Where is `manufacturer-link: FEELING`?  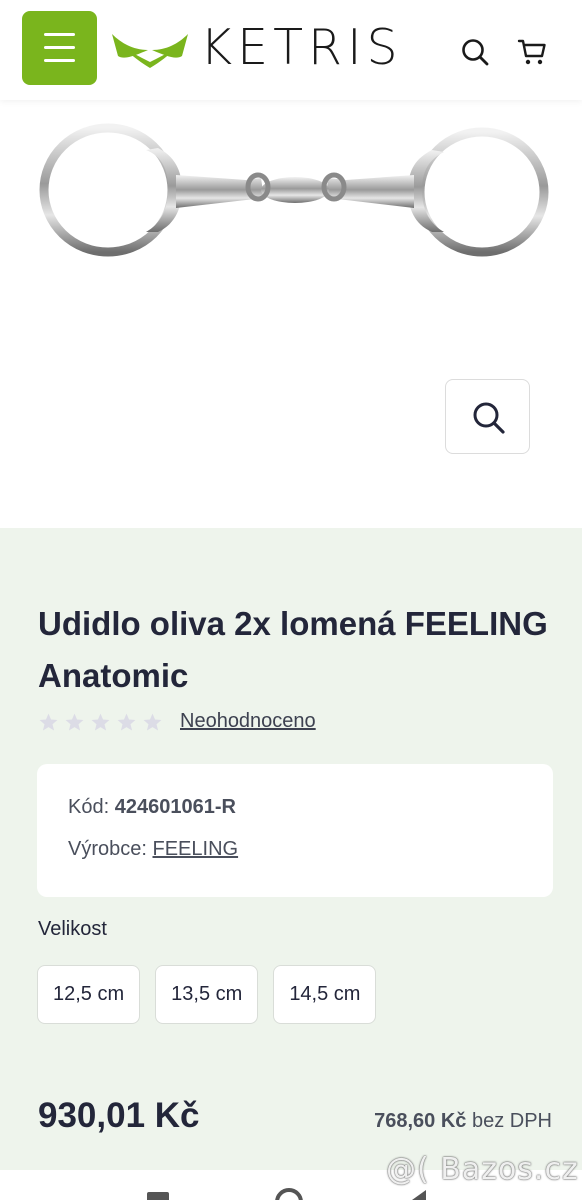
manufacturer-link: FEELING is located at coordinates (196, 849).